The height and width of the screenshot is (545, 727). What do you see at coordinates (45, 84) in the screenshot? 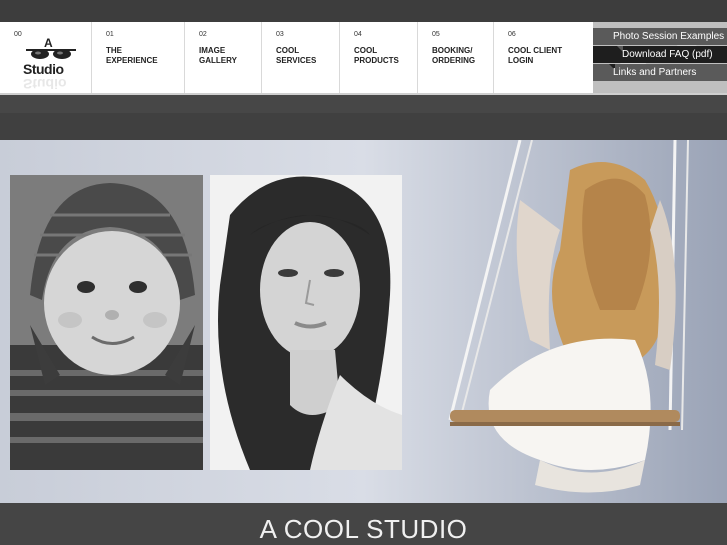
I see `logo-reflection: Studio` at bounding box center [45, 84].